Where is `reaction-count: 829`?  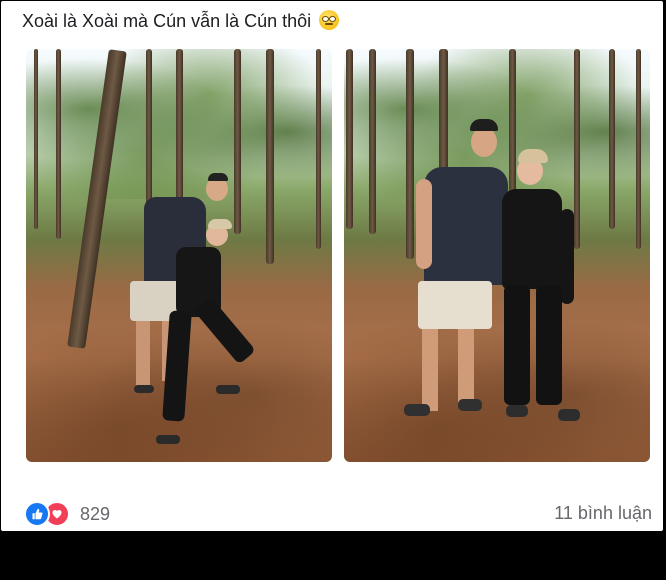
reaction-count: 829 is located at coordinates (95, 513).